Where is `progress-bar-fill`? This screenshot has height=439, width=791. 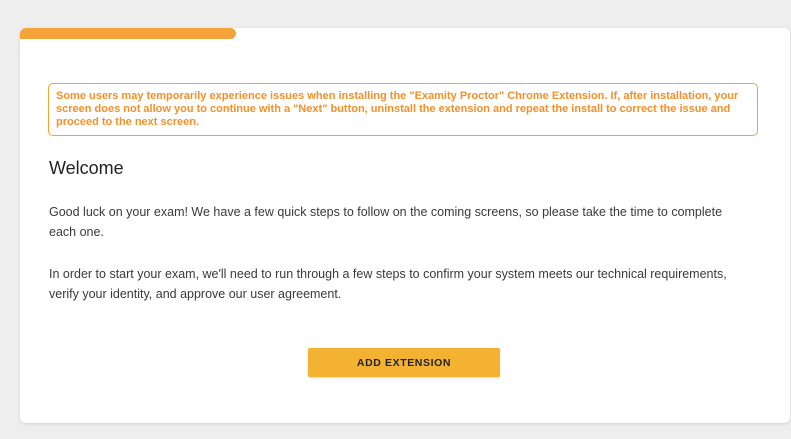 progress-bar-fill is located at coordinates (128, 33).